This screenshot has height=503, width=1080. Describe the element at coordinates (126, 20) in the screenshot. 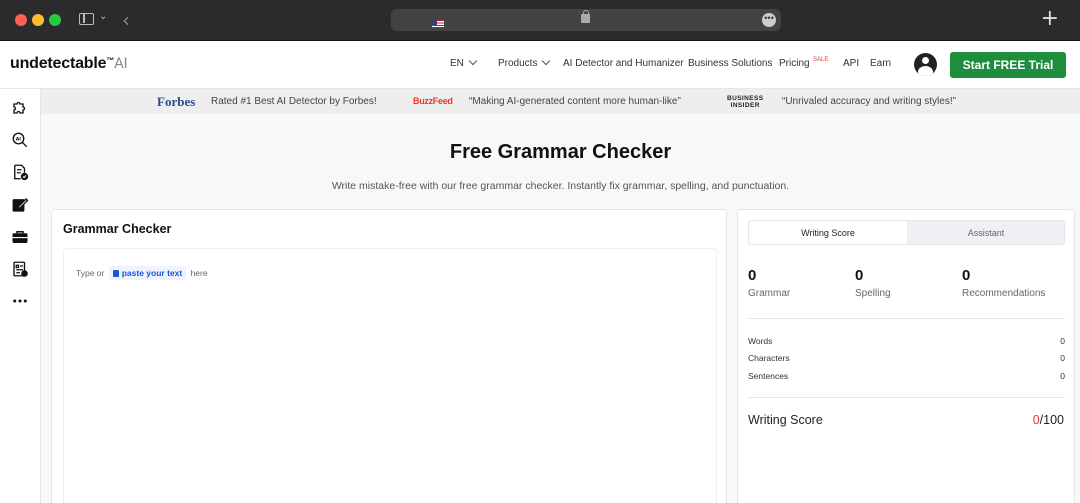

I see `chevron-left-icon: ‹` at that location.